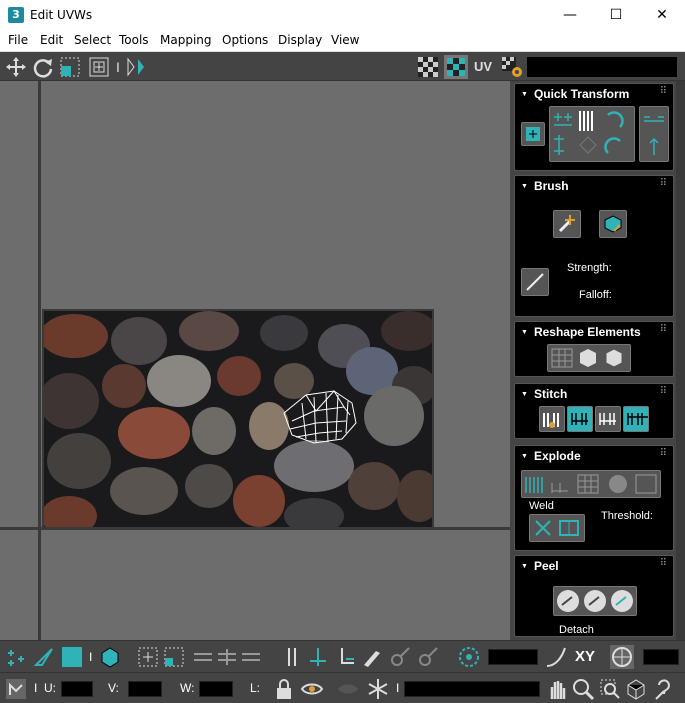 The width and height of the screenshot is (685, 703). Describe the element at coordinates (661, 657) in the screenshot. I see `falloff-value-field` at that location.